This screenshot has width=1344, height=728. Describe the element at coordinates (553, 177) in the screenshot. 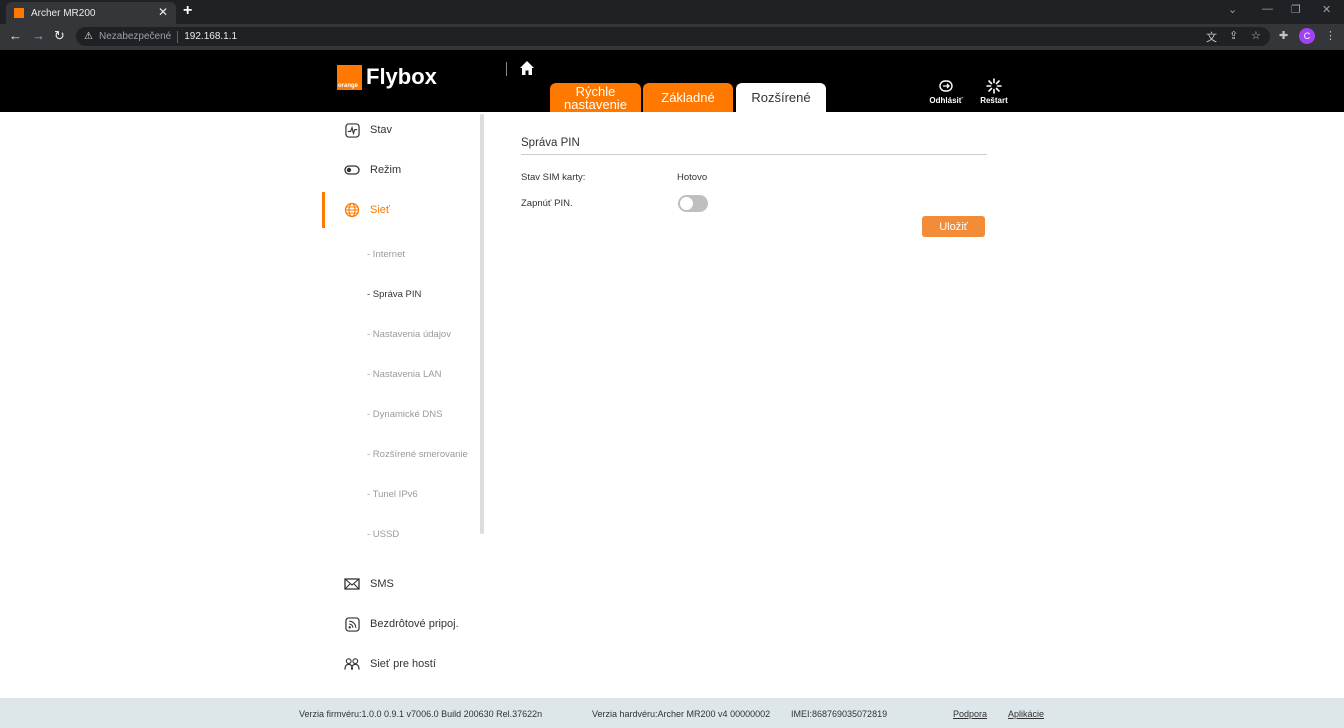

I see `sim-status-label: Stav SIM karty:` at that location.